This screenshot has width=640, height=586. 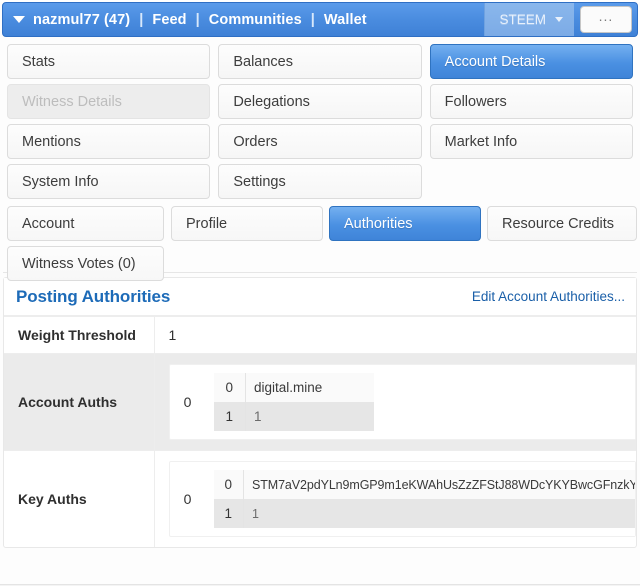 What do you see at coordinates (109, 141) in the screenshot?
I see `tile-mentions: Mentions` at bounding box center [109, 141].